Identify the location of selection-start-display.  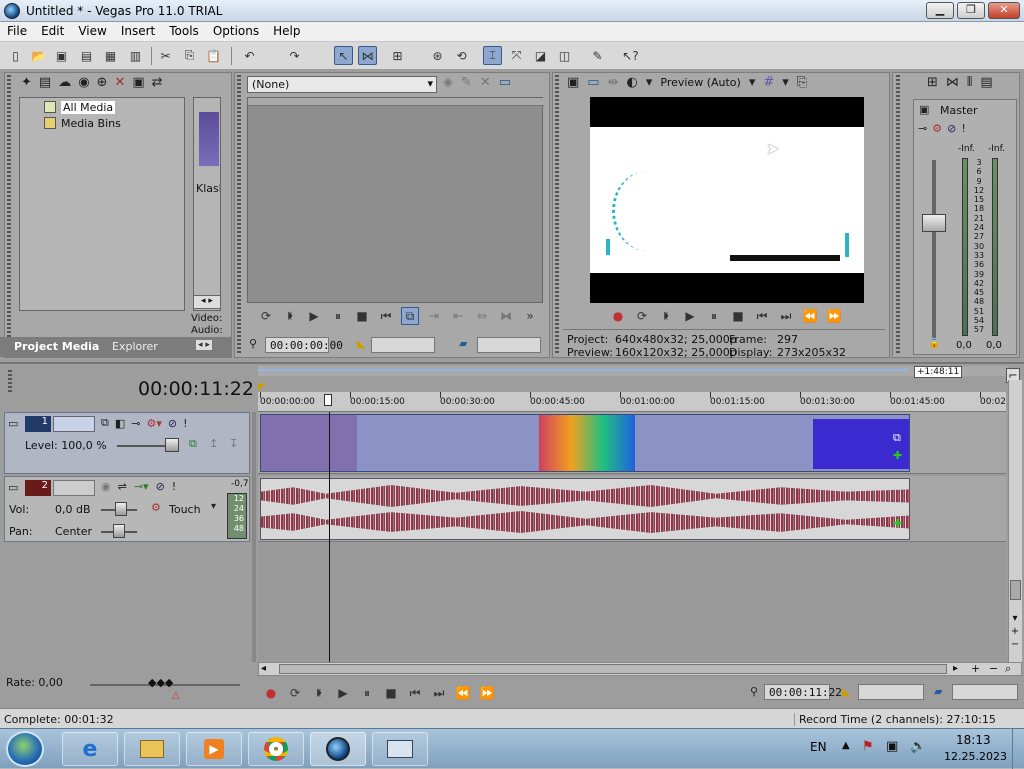
(891, 692).